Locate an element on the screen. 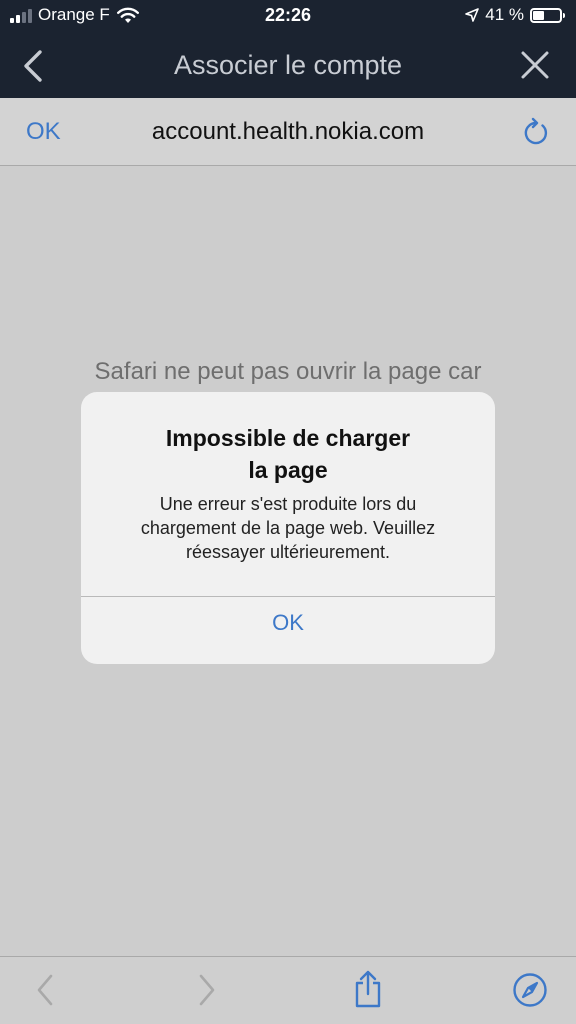 Image resolution: width=576 pixels, height=1024 pixels. alert-message-line: Une erreur s'est produite lors du is located at coordinates (288, 504).